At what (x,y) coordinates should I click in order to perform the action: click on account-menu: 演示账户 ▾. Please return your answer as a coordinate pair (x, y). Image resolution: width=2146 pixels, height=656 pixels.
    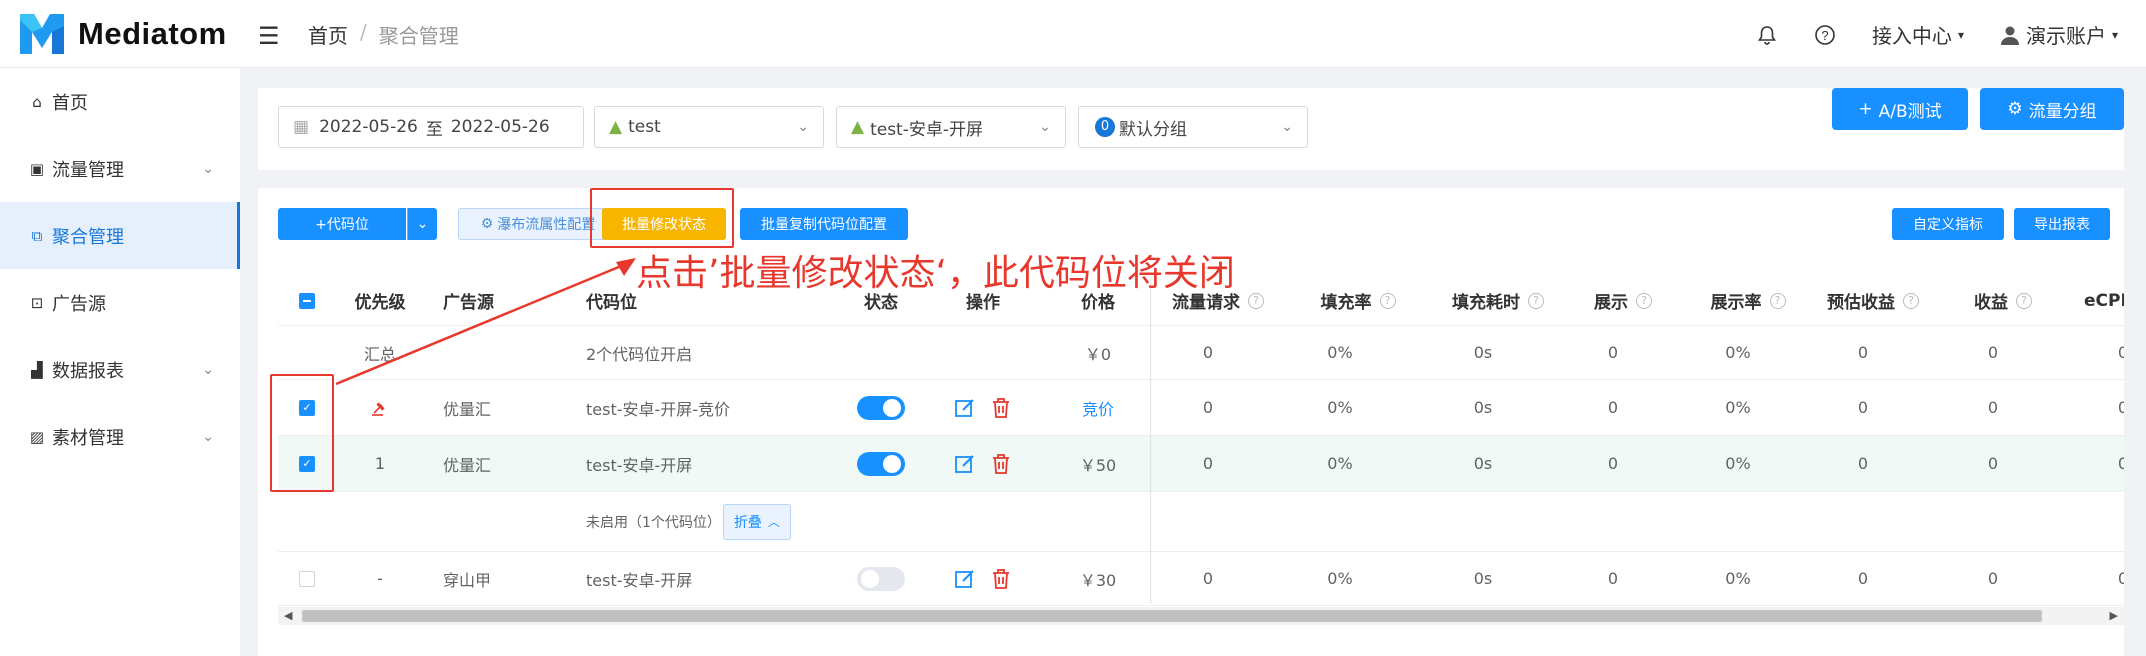
    Looking at the image, I should click on (2059, 34).